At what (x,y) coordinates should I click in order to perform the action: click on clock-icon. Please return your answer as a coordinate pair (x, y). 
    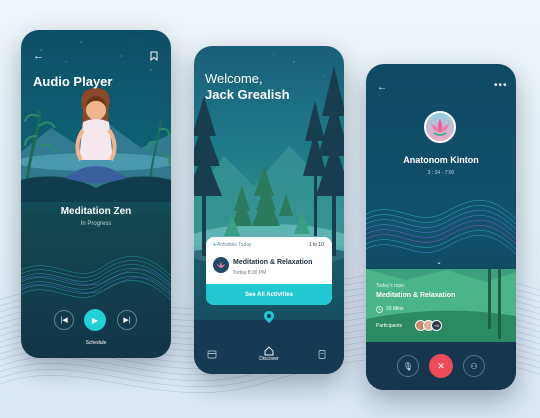
    Looking at the image, I should click on (379, 309).